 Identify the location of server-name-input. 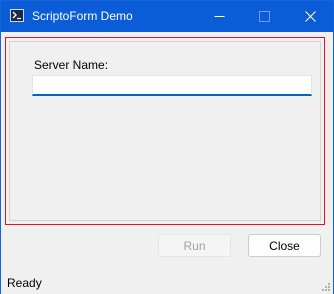
(172, 85).